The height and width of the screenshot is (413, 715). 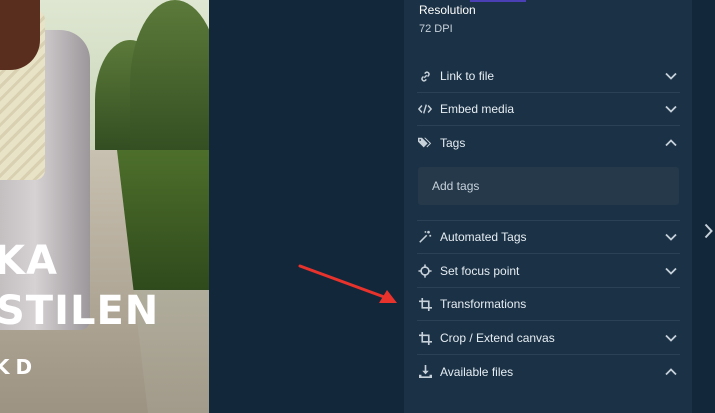 I want to click on section-crop-extend-canvas: Crop / Extend canvas, so click(x=548, y=338).